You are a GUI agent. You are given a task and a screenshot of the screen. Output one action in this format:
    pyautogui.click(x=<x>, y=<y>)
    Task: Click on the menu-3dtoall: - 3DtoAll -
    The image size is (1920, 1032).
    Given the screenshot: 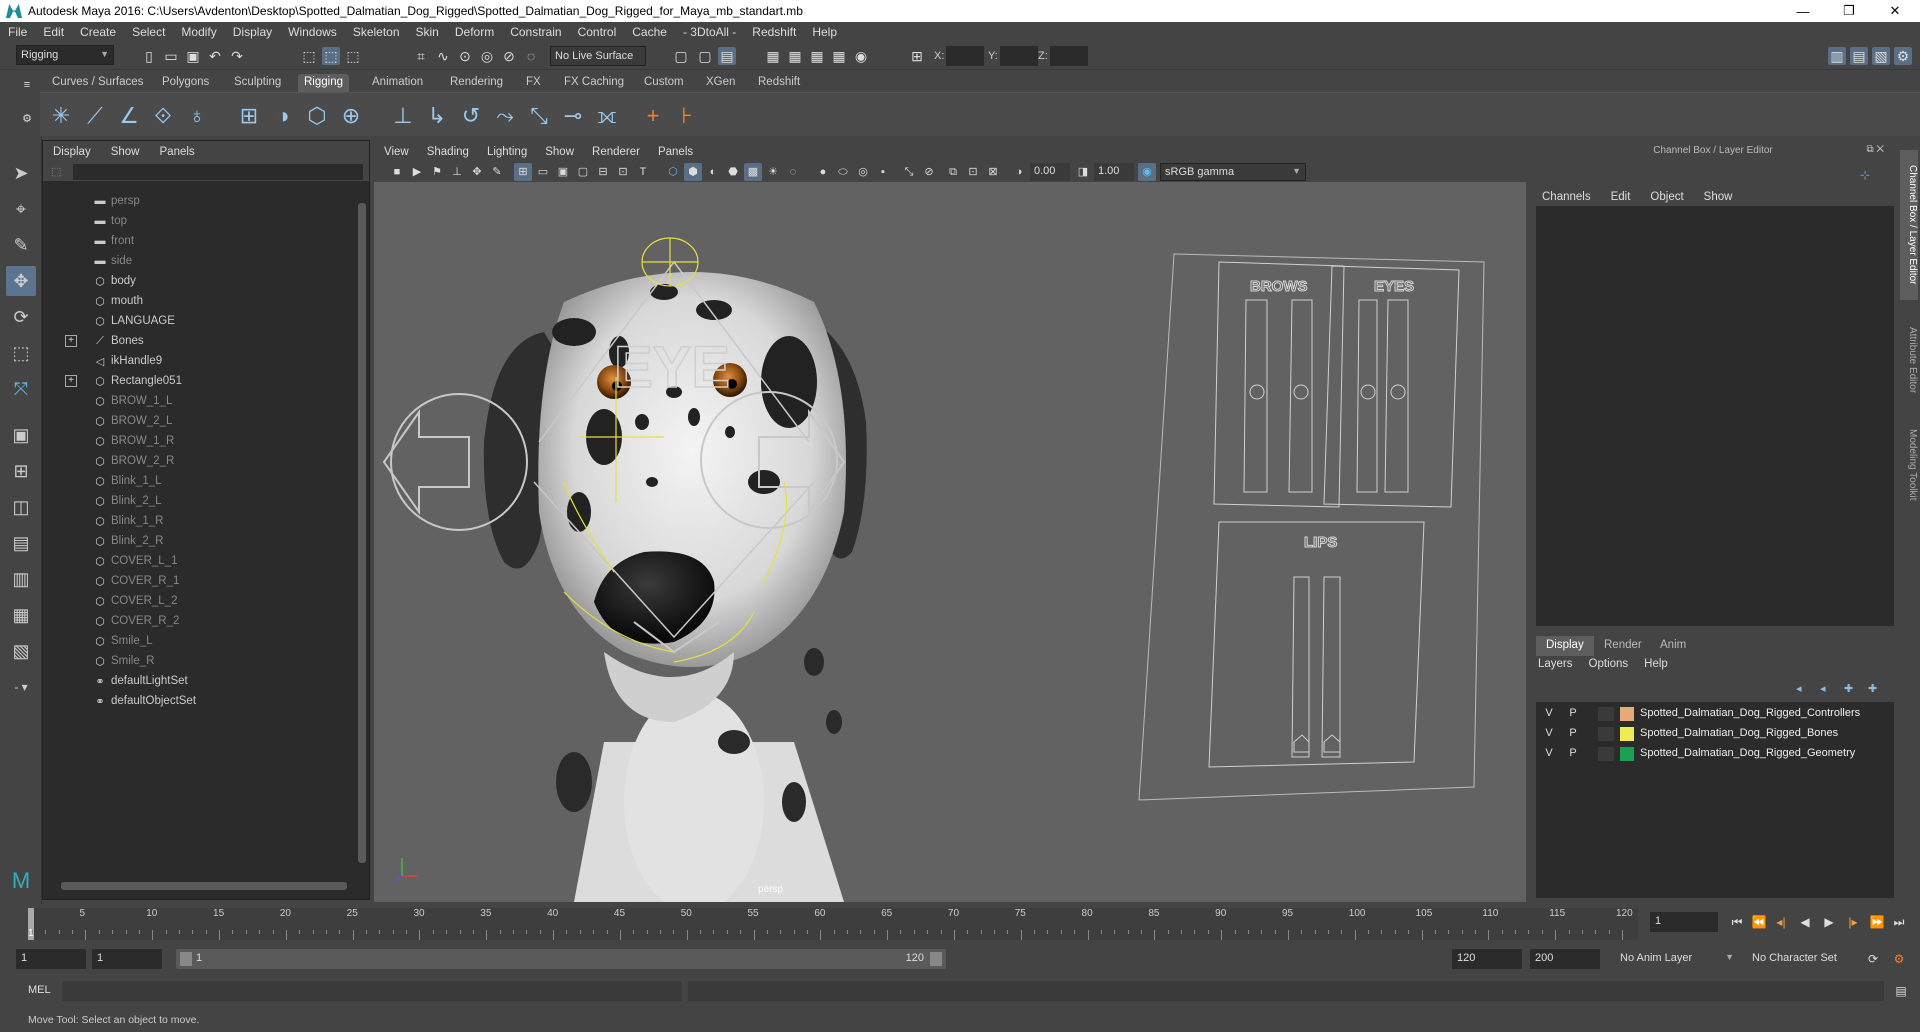 What is the action you would take?
    pyautogui.click(x=709, y=32)
    